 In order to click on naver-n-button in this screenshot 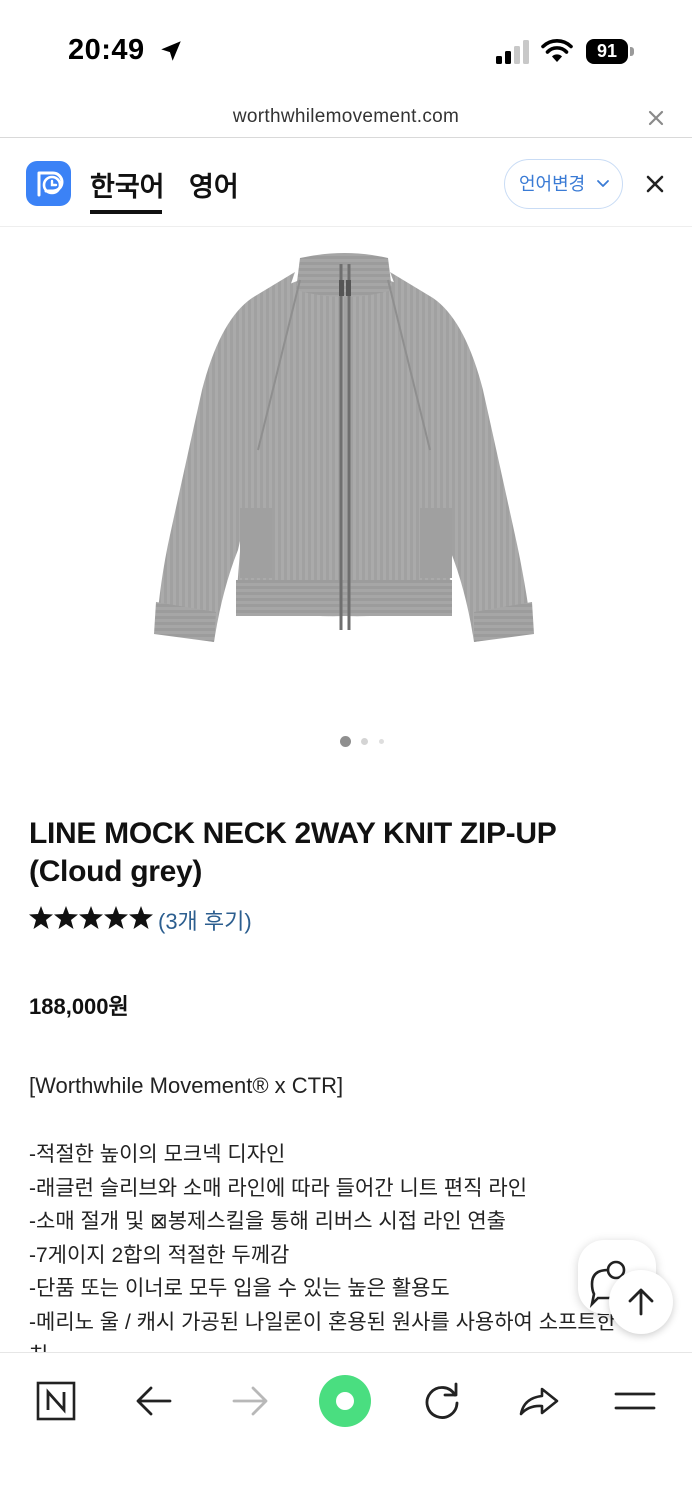, I will do `click(56, 1401)`.